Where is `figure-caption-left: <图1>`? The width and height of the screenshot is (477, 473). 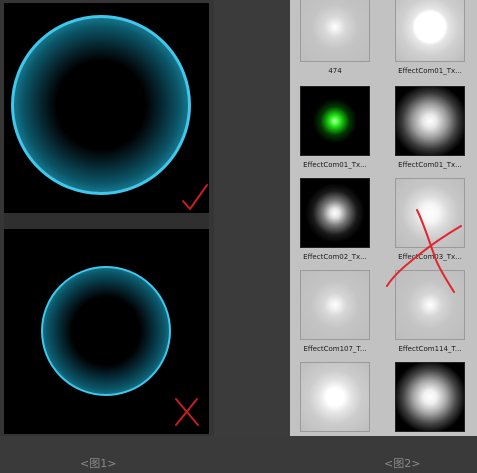 figure-caption-left: <图1> is located at coordinates (98, 463).